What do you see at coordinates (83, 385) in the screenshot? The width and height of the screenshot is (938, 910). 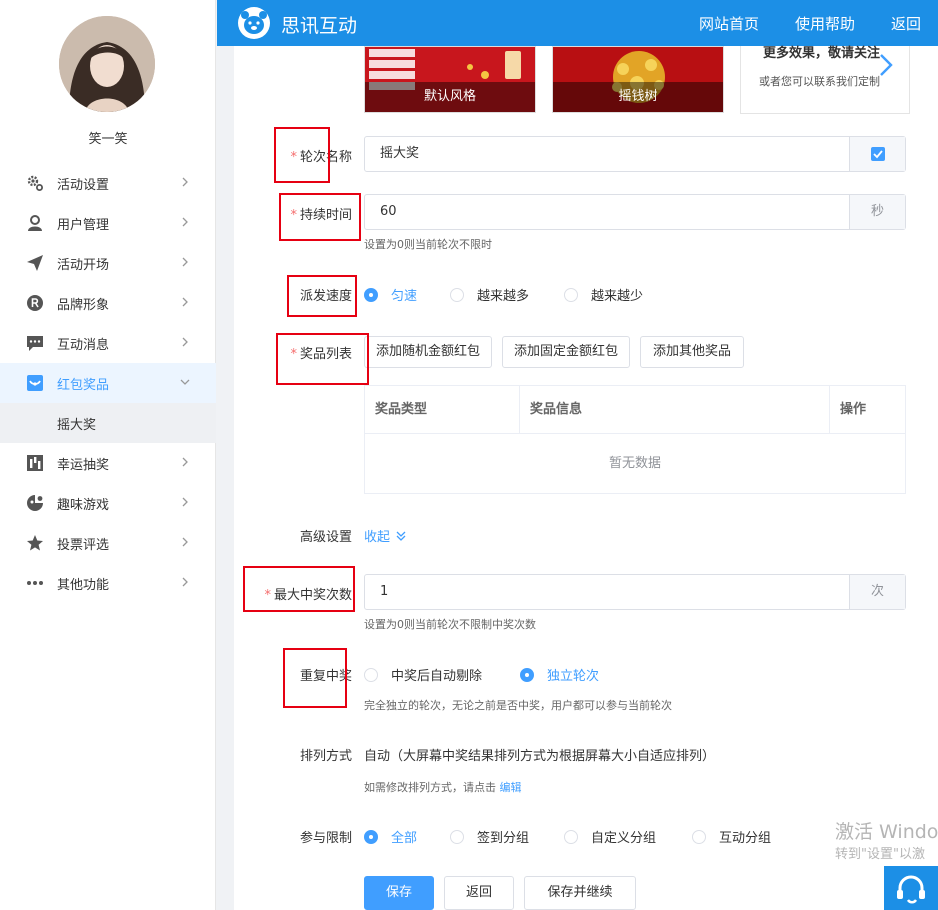 I see `sidebar-item-label: 红包奖品` at bounding box center [83, 385].